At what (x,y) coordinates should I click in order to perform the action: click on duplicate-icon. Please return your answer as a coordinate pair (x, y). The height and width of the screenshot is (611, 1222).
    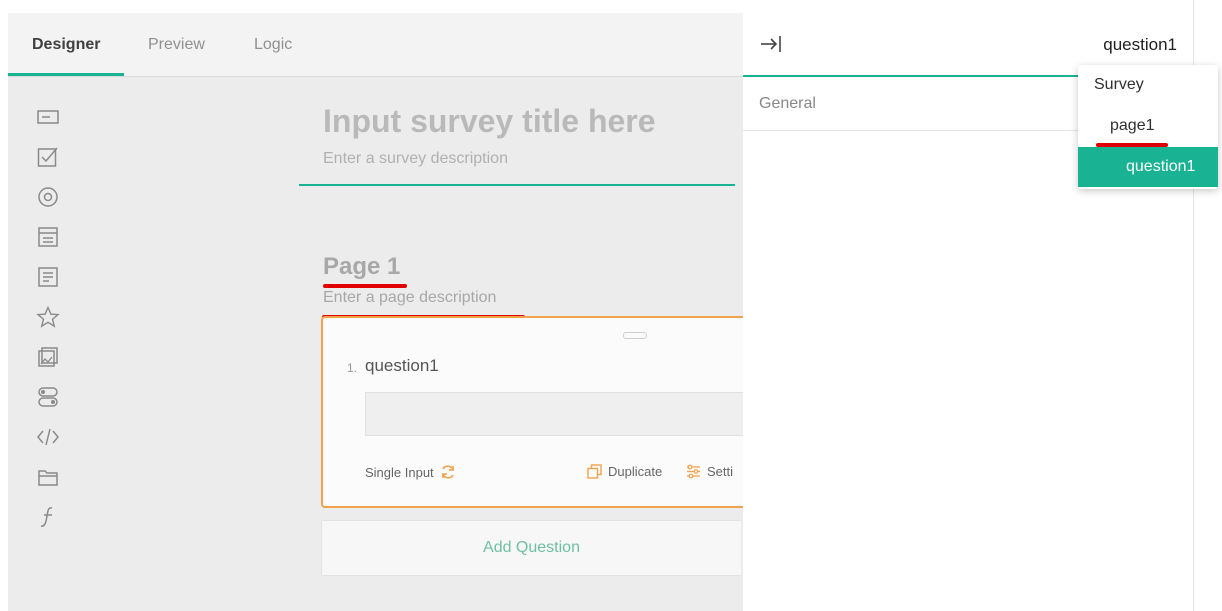
    Looking at the image, I should click on (594, 471).